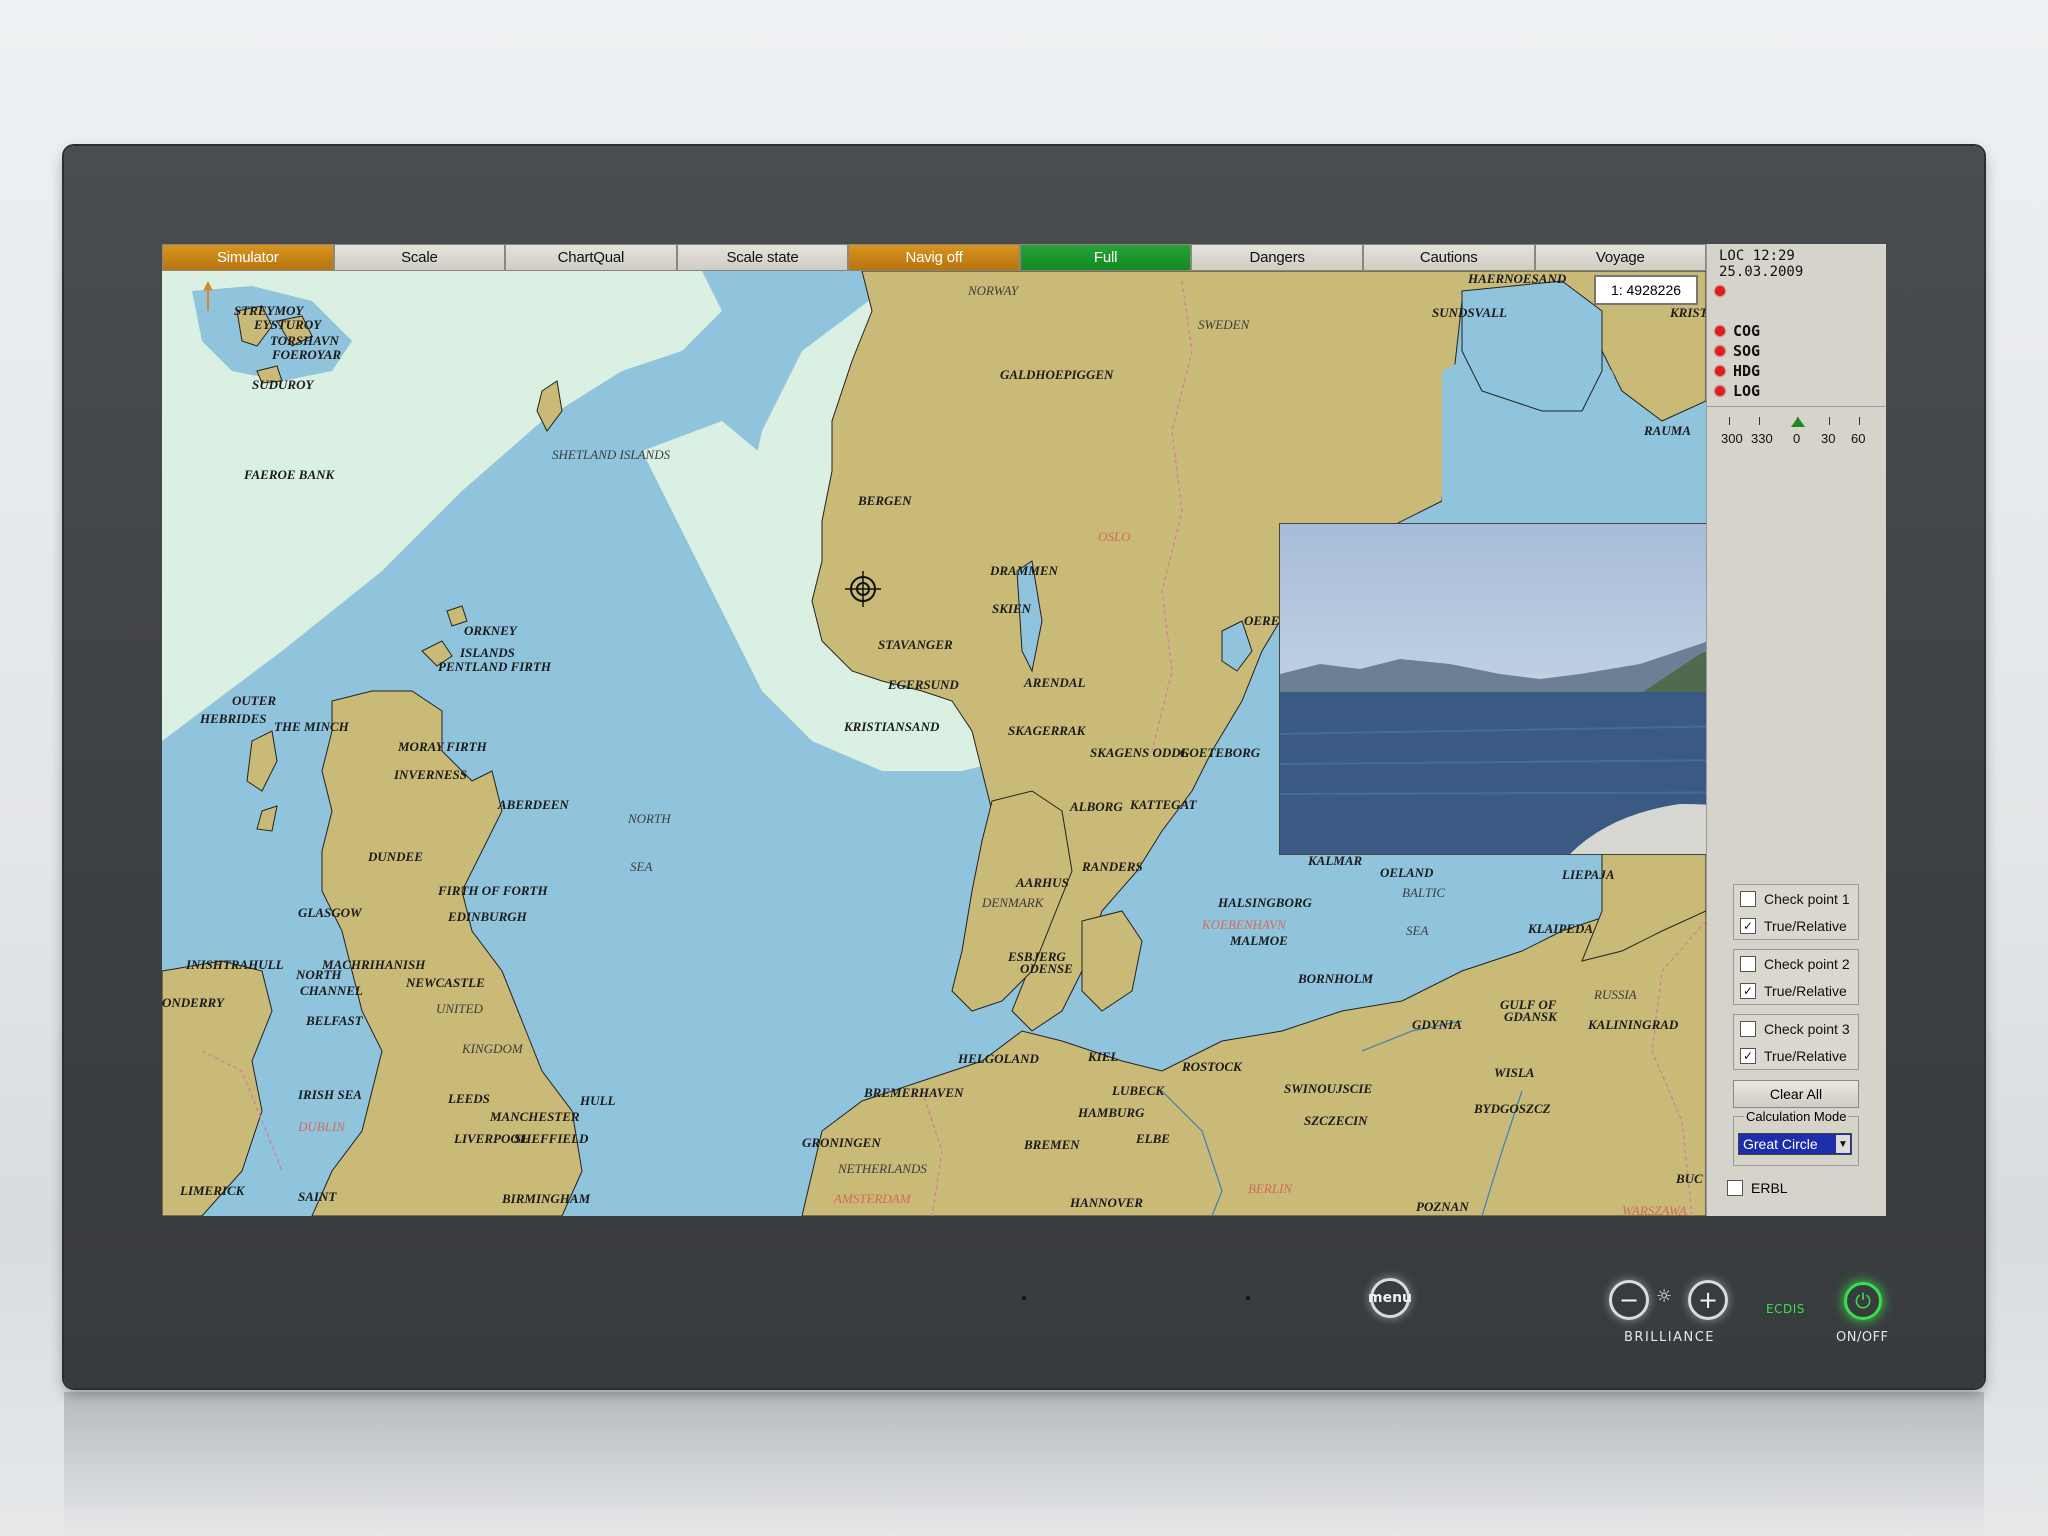  I want to click on clear-all-button: Clear All, so click(1796, 1094).